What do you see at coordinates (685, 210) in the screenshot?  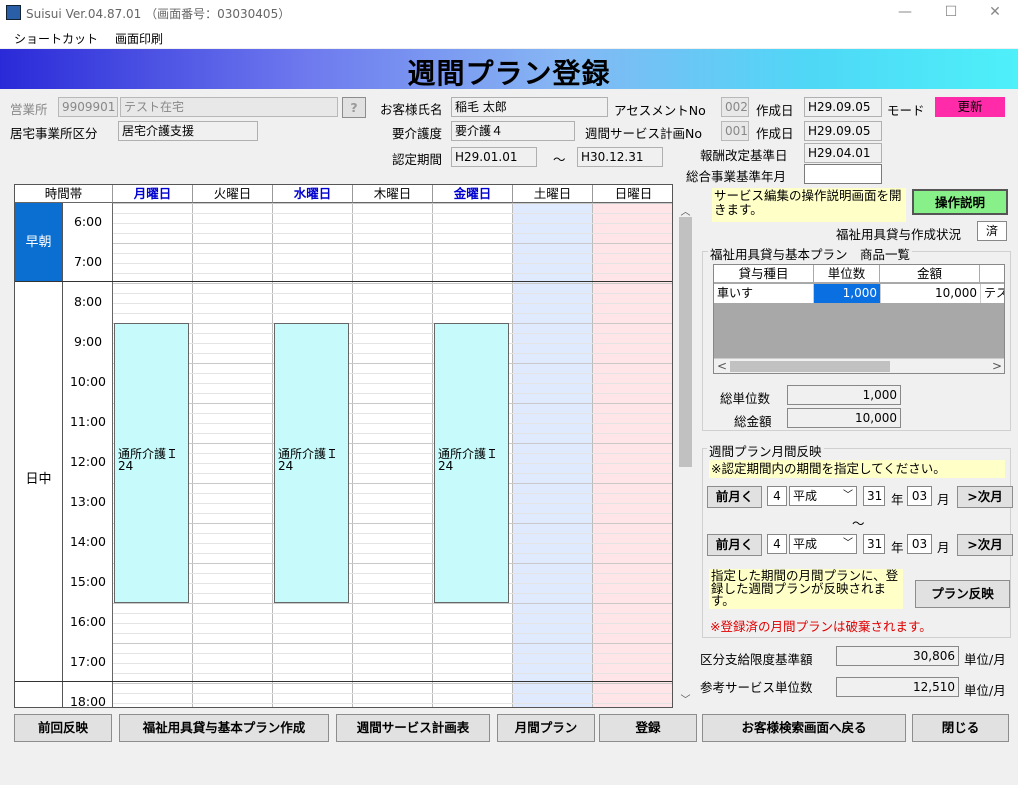 I see `scroll-up-icon: ︿` at bounding box center [685, 210].